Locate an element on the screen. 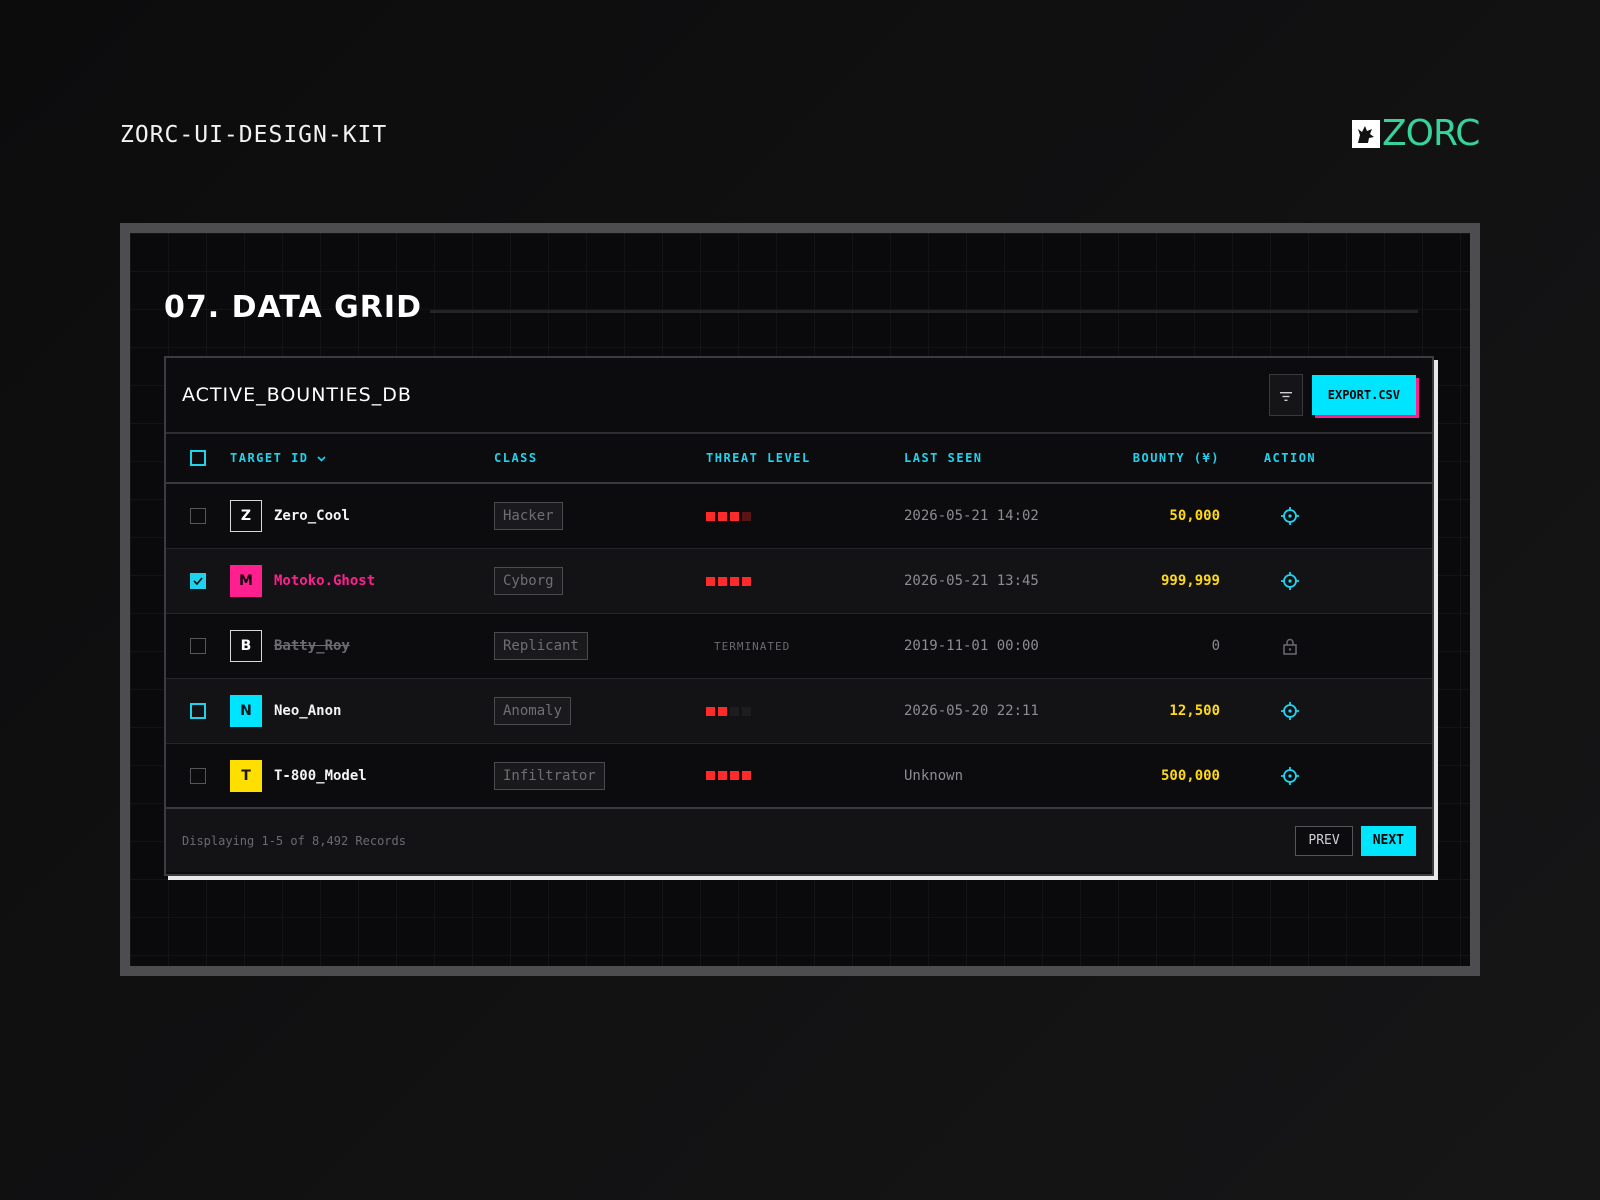 The image size is (1600, 1200). bounty-value: 50,000 is located at coordinates (1194, 516).